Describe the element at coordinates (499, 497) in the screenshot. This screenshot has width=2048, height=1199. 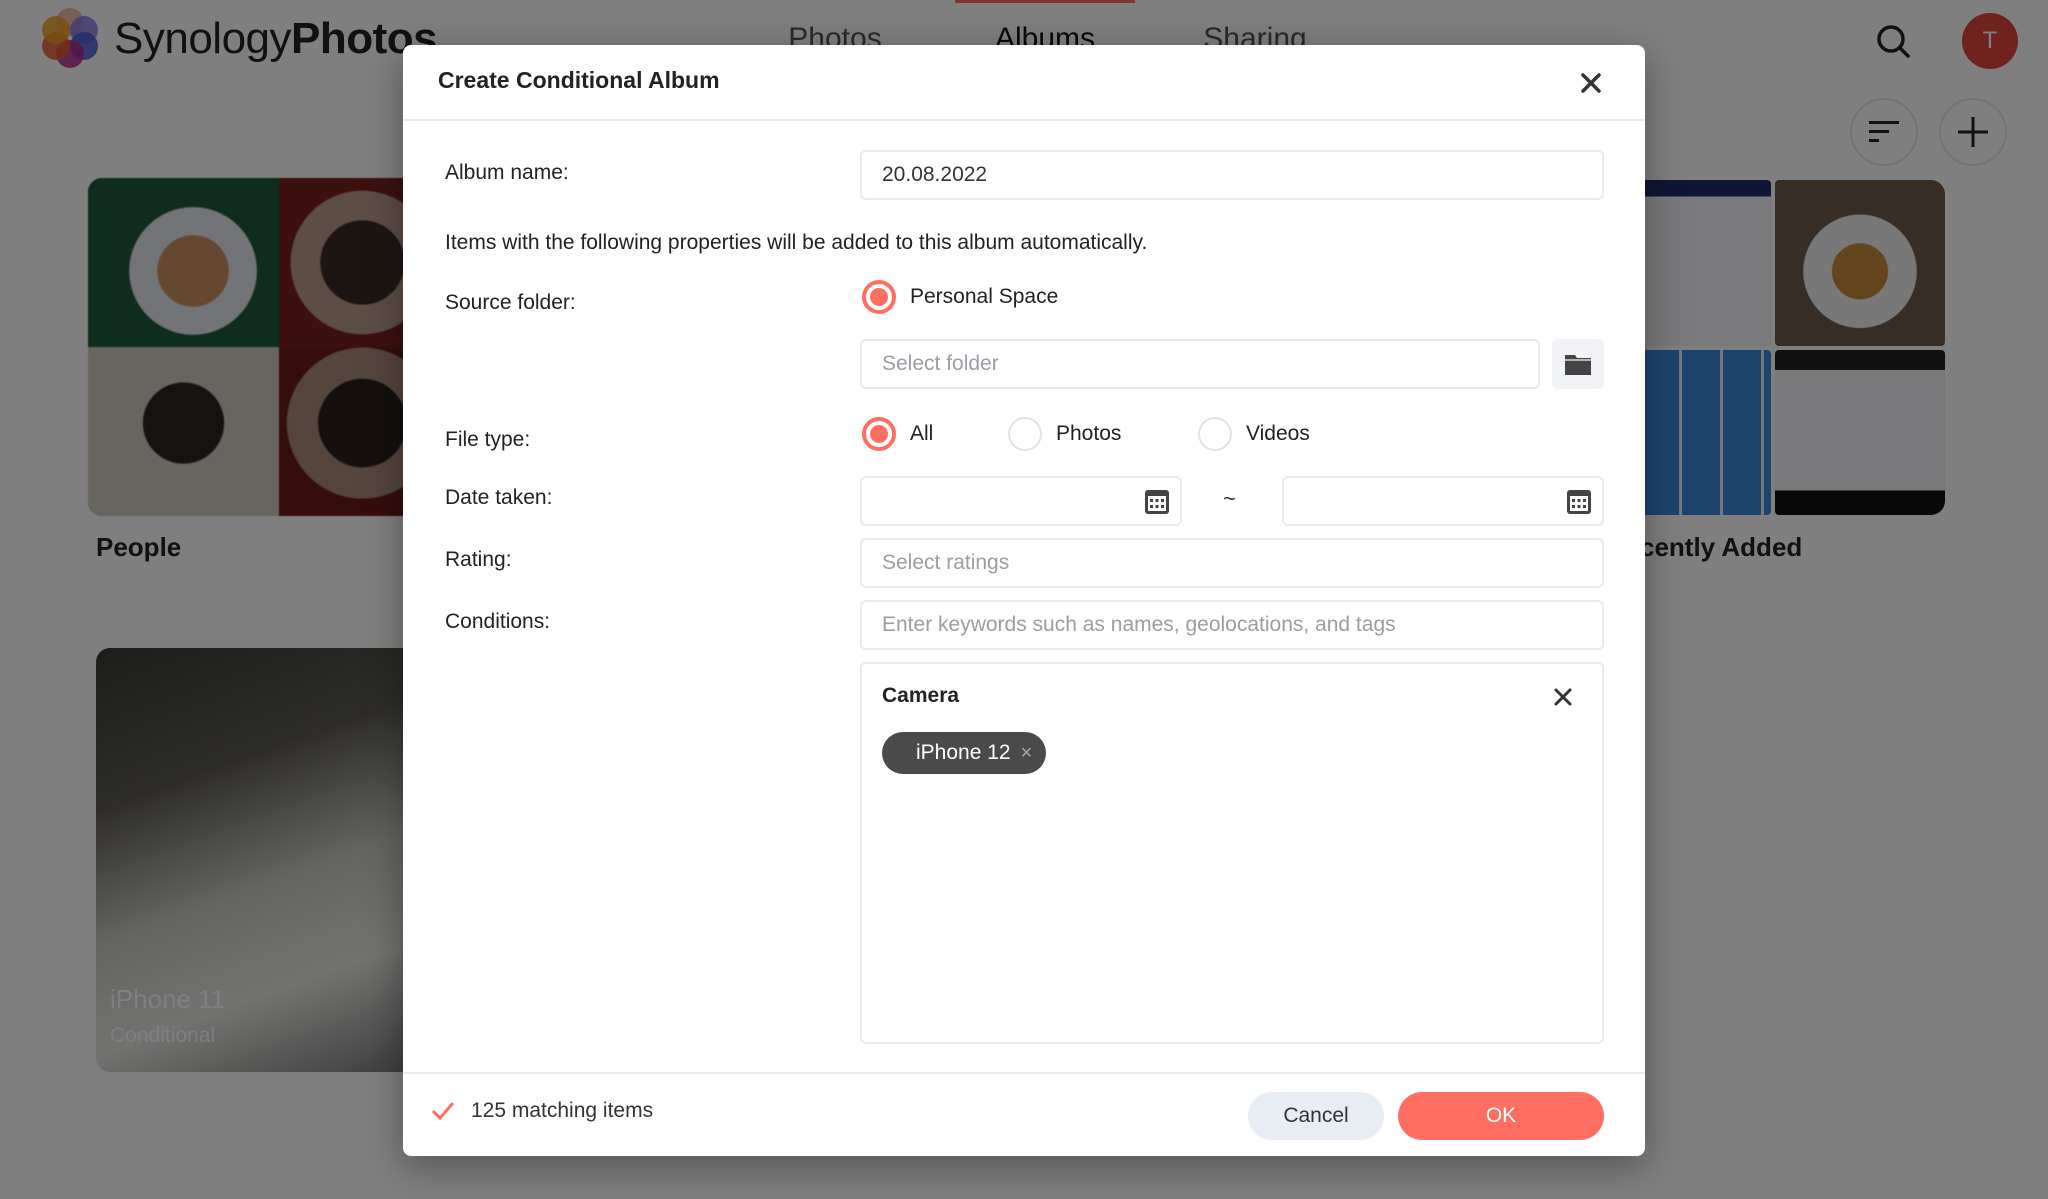
I see `date-taken-label: Date taken:` at that location.